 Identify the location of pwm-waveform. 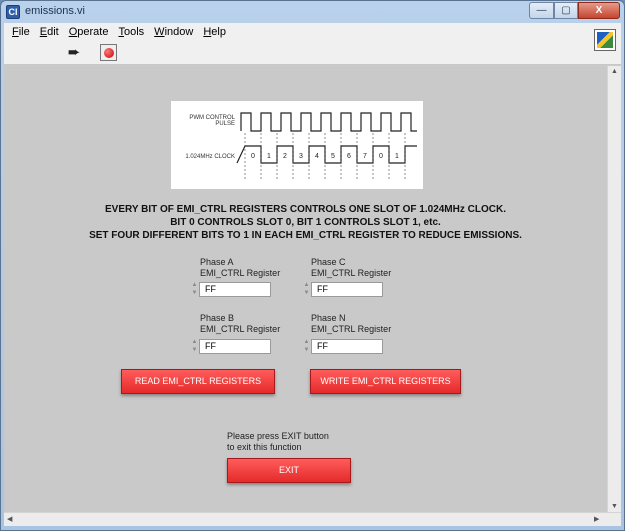
(328, 122).